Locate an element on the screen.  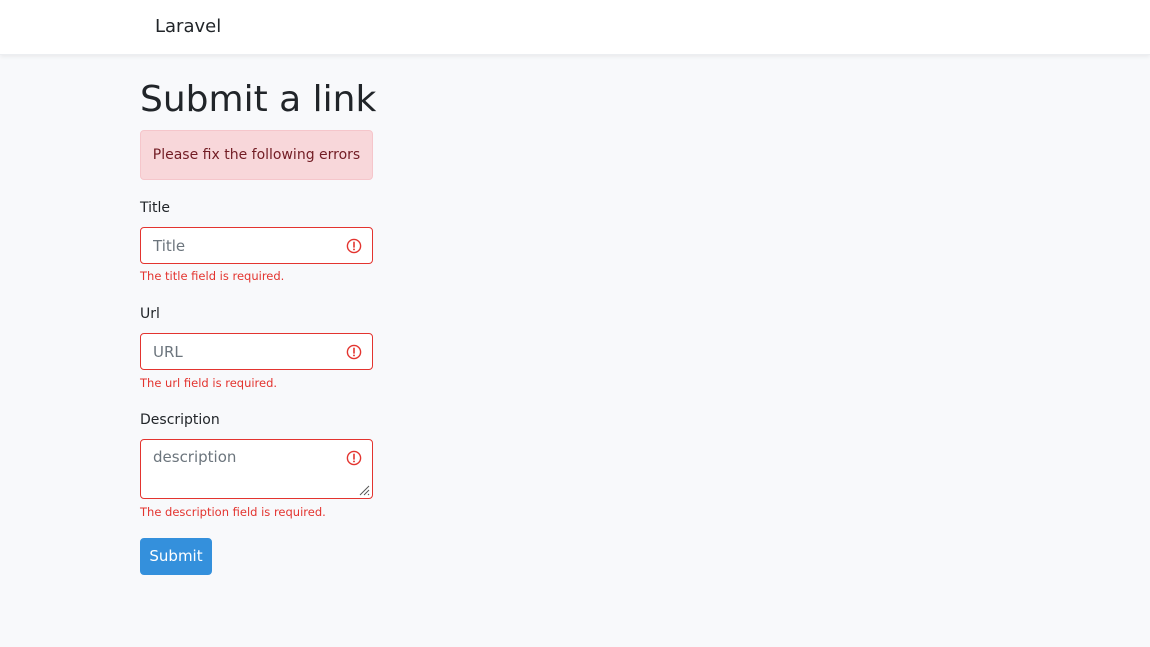
url-error: The url field is required. is located at coordinates (209, 383).